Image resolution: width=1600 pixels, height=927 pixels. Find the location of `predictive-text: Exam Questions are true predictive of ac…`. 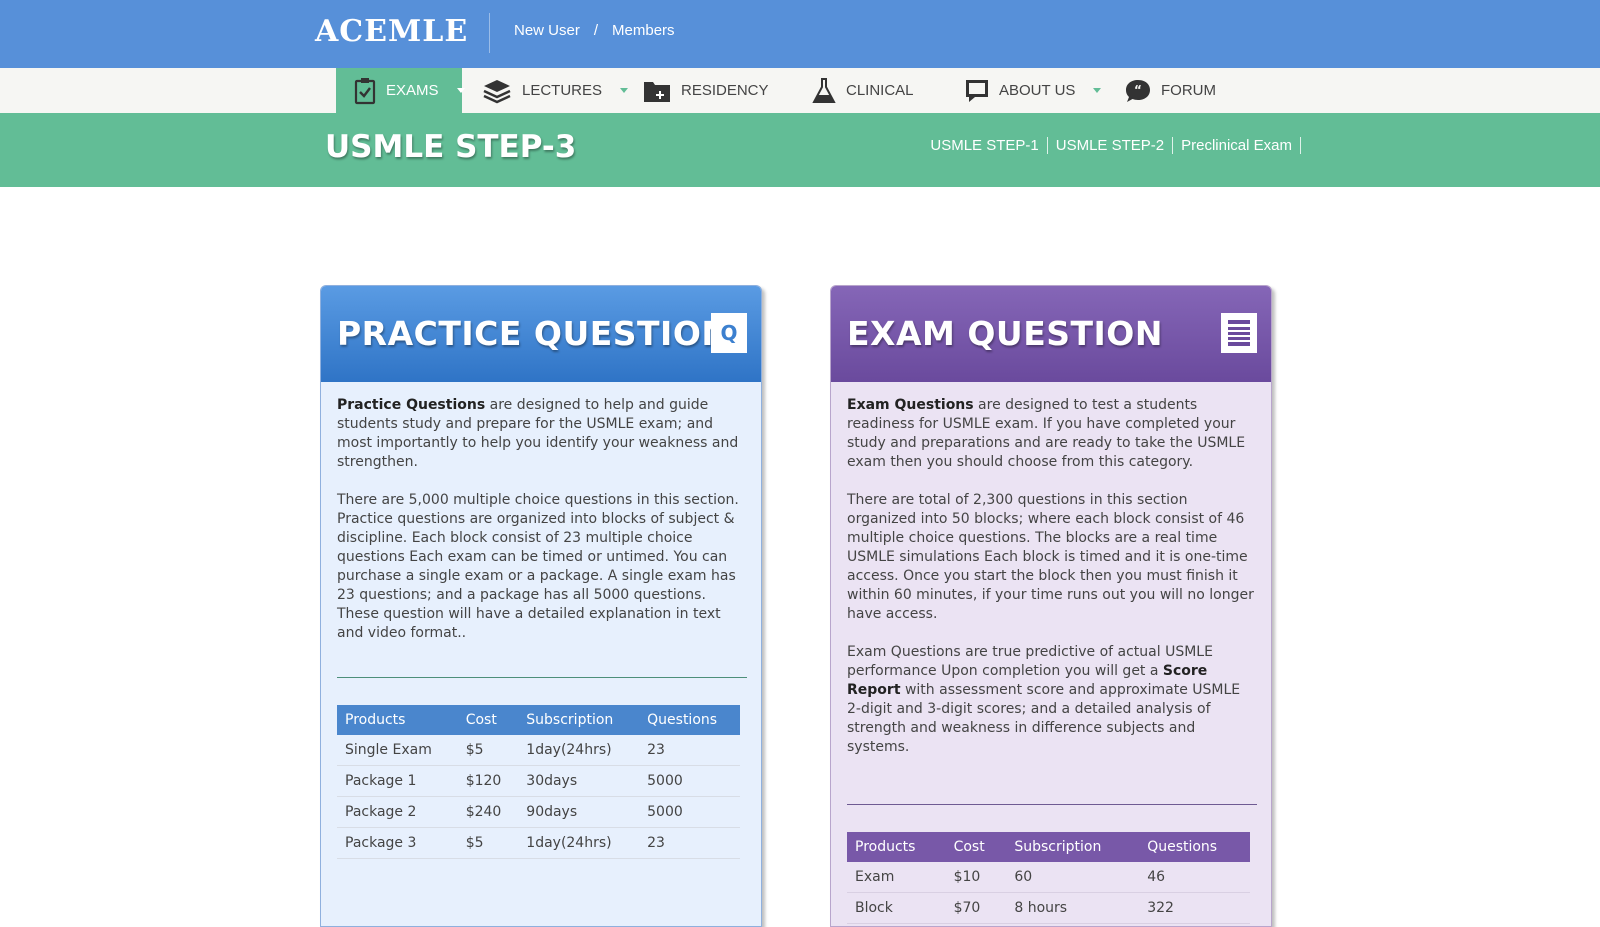

predictive-text: Exam Questions are true predictive of ac… is located at coordinates (1030, 661).